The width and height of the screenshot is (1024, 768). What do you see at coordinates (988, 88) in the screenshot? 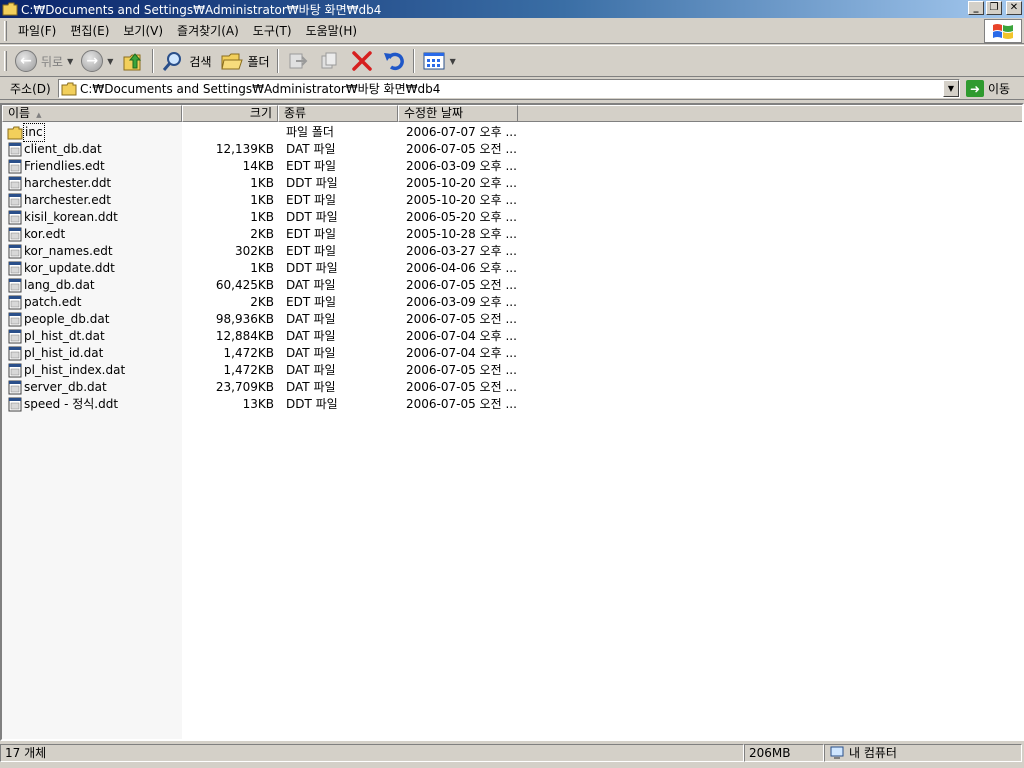
I see `go-button: ➜ 이동` at bounding box center [988, 88].